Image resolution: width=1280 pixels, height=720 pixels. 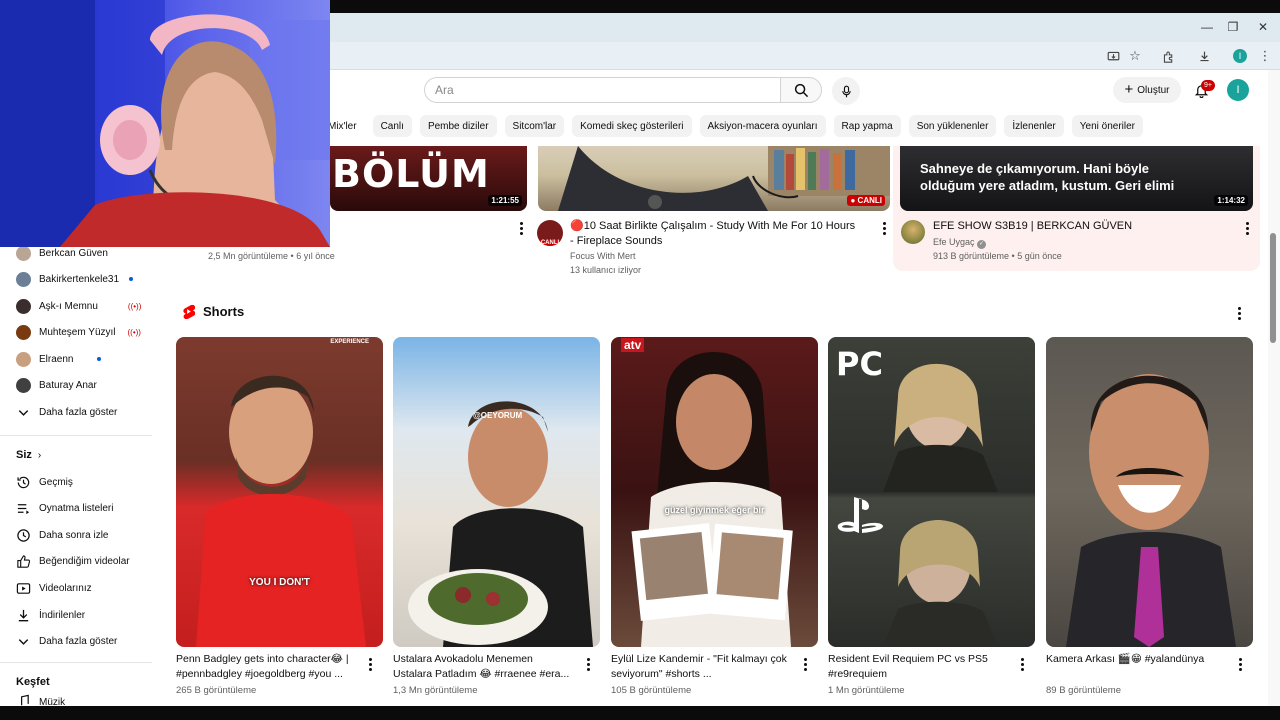 What do you see at coordinates (23, 561) in the screenshot?
I see `liked-videos-icon` at bounding box center [23, 561].